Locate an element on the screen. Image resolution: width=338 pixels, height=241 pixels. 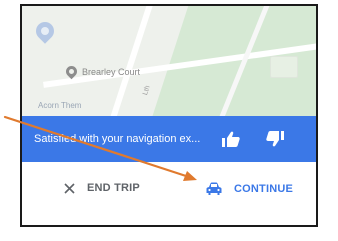
thumbs-down-icon is located at coordinates (275, 139).